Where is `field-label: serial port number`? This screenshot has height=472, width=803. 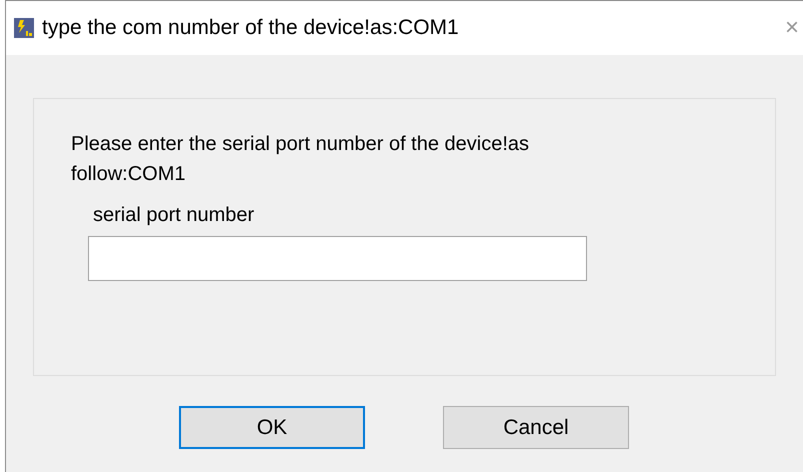 field-label: serial port number is located at coordinates (174, 215).